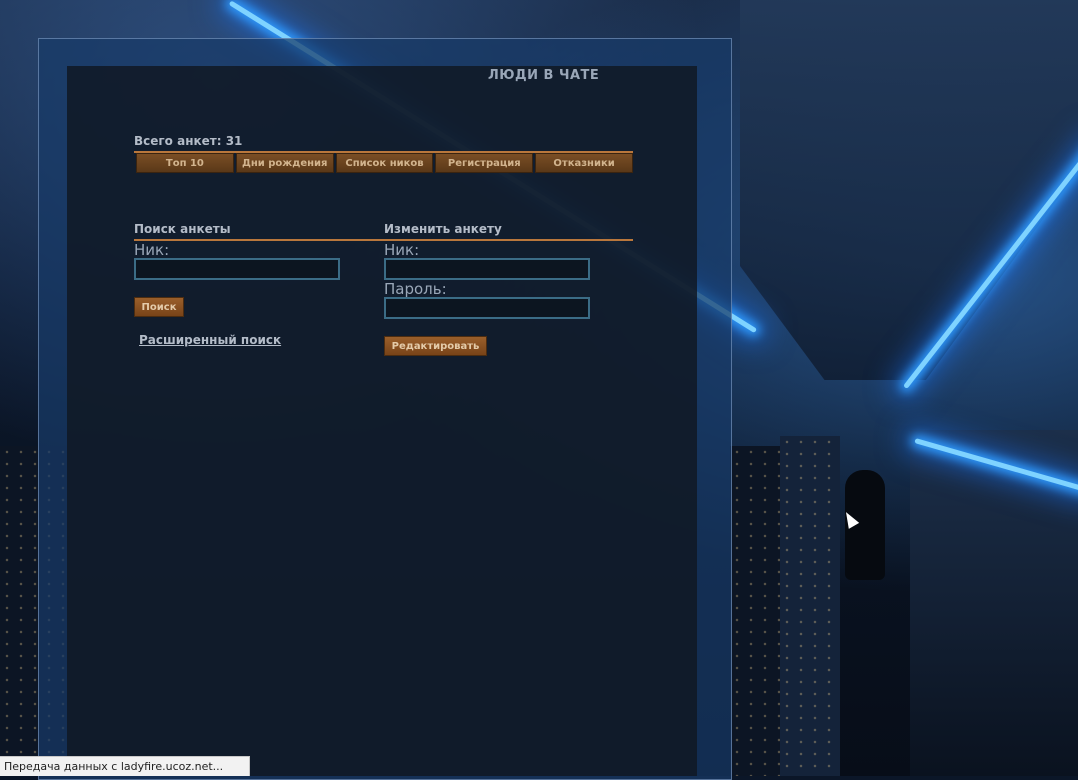 This screenshot has width=1078, height=780. Describe the element at coordinates (152, 250) in the screenshot. I see `search-nick-label: Ник:` at that location.